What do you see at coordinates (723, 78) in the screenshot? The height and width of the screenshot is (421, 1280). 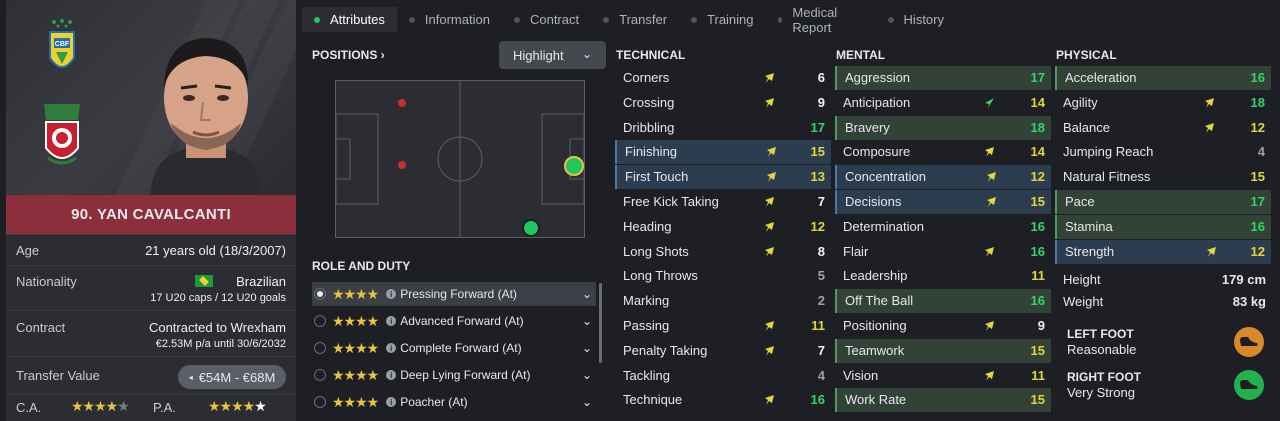 I see `attribute-row-corners: Corners 6` at bounding box center [723, 78].